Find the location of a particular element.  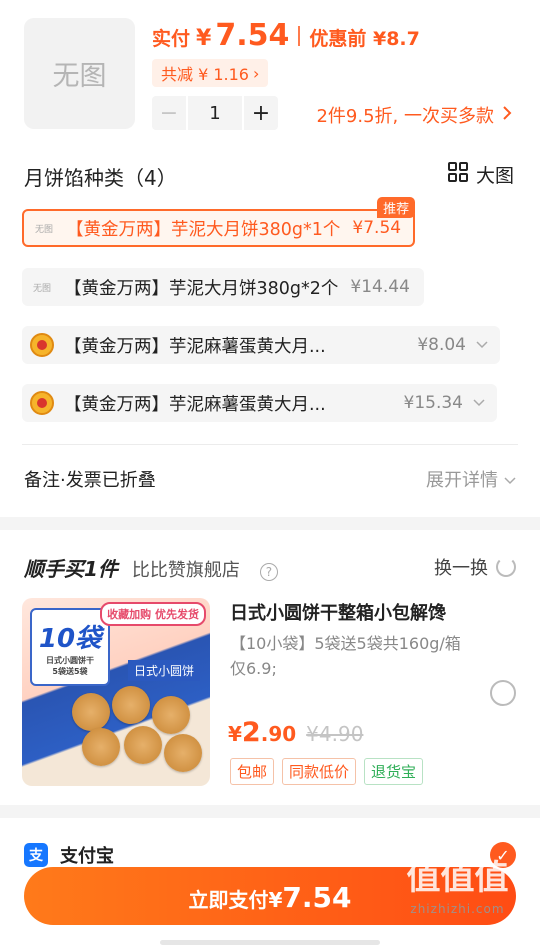

watermark-text: 值值值 is located at coordinates (457, 878).